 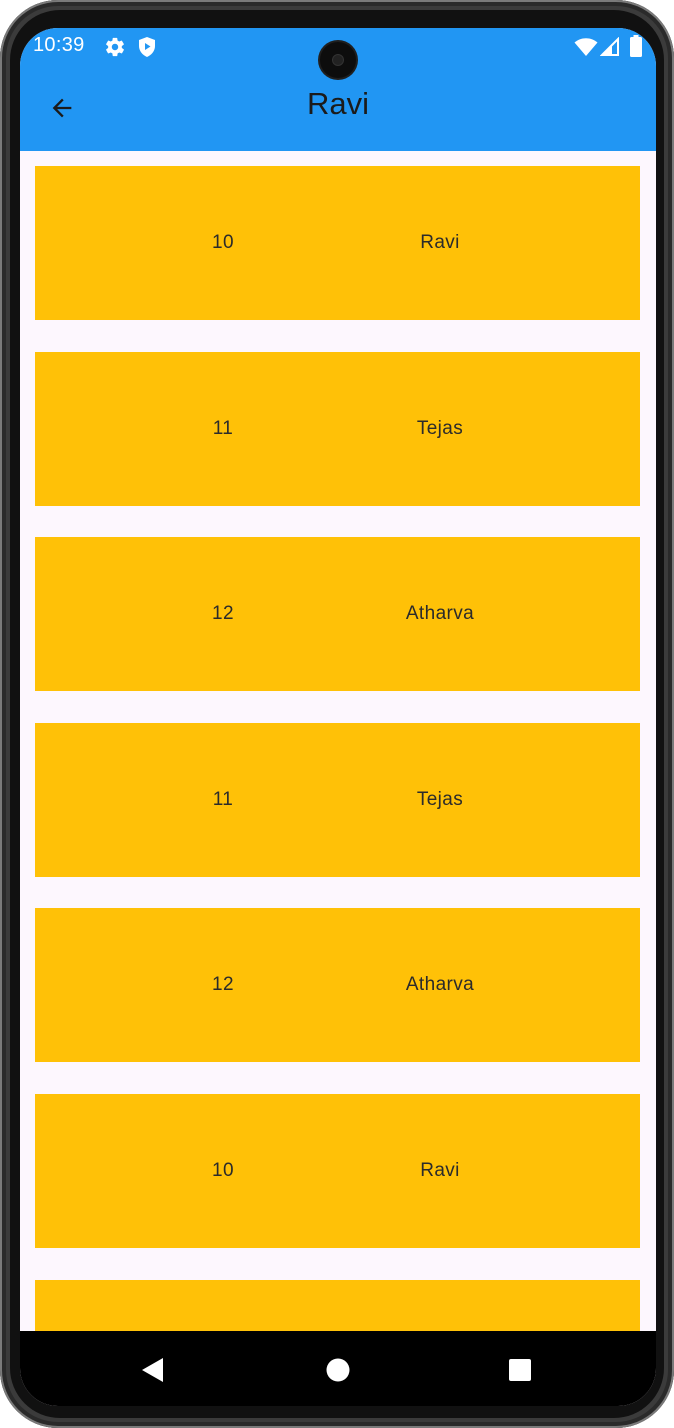 I want to click on recents-square-icon, so click(x=520, y=1370).